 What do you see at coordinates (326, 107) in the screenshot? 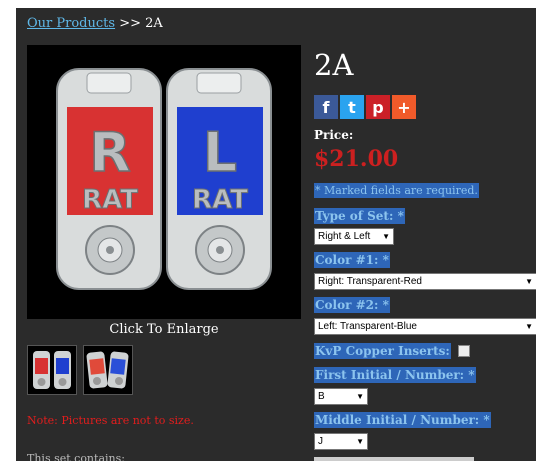
I see `facebook-icon: f` at bounding box center [326, 107].